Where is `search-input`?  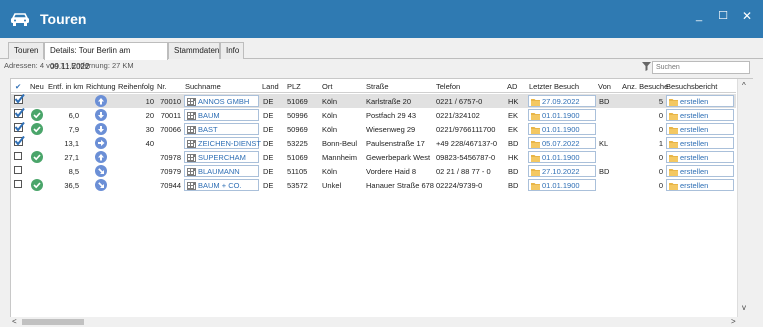
search-input is located at coordinates (701, 67).